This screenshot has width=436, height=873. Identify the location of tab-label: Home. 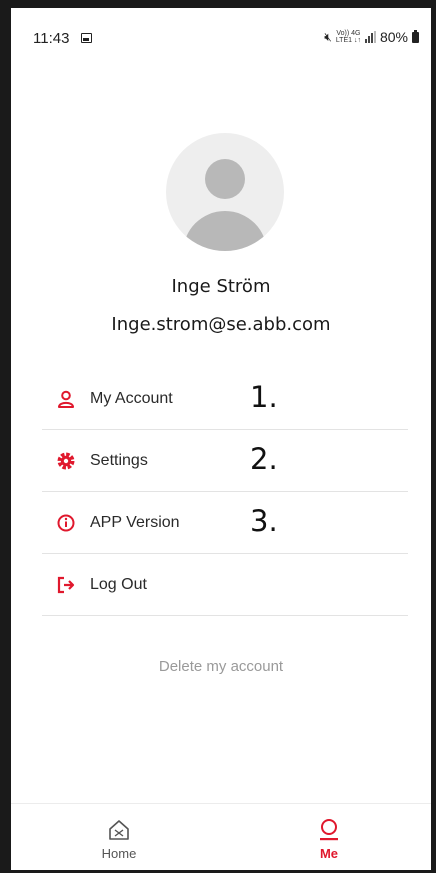
(119, 853).